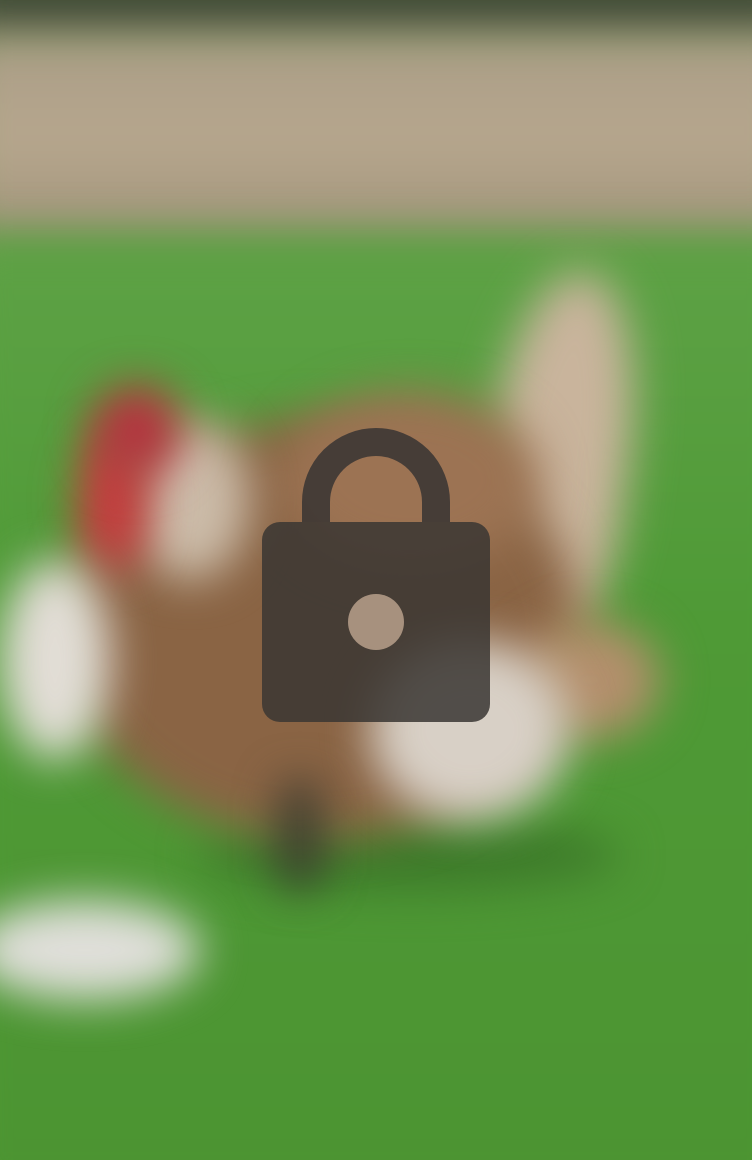  Describe the element at coordinates (376, 572) in the screenshot. I see `lock-icon` at that location.